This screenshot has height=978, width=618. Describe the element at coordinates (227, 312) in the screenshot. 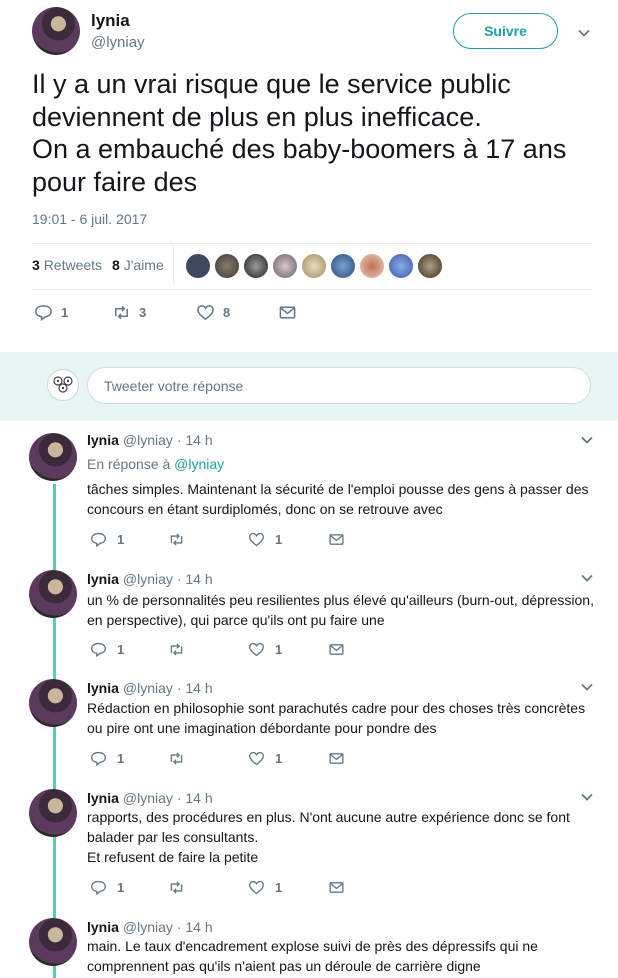

I see `like-count: 8` at that location.